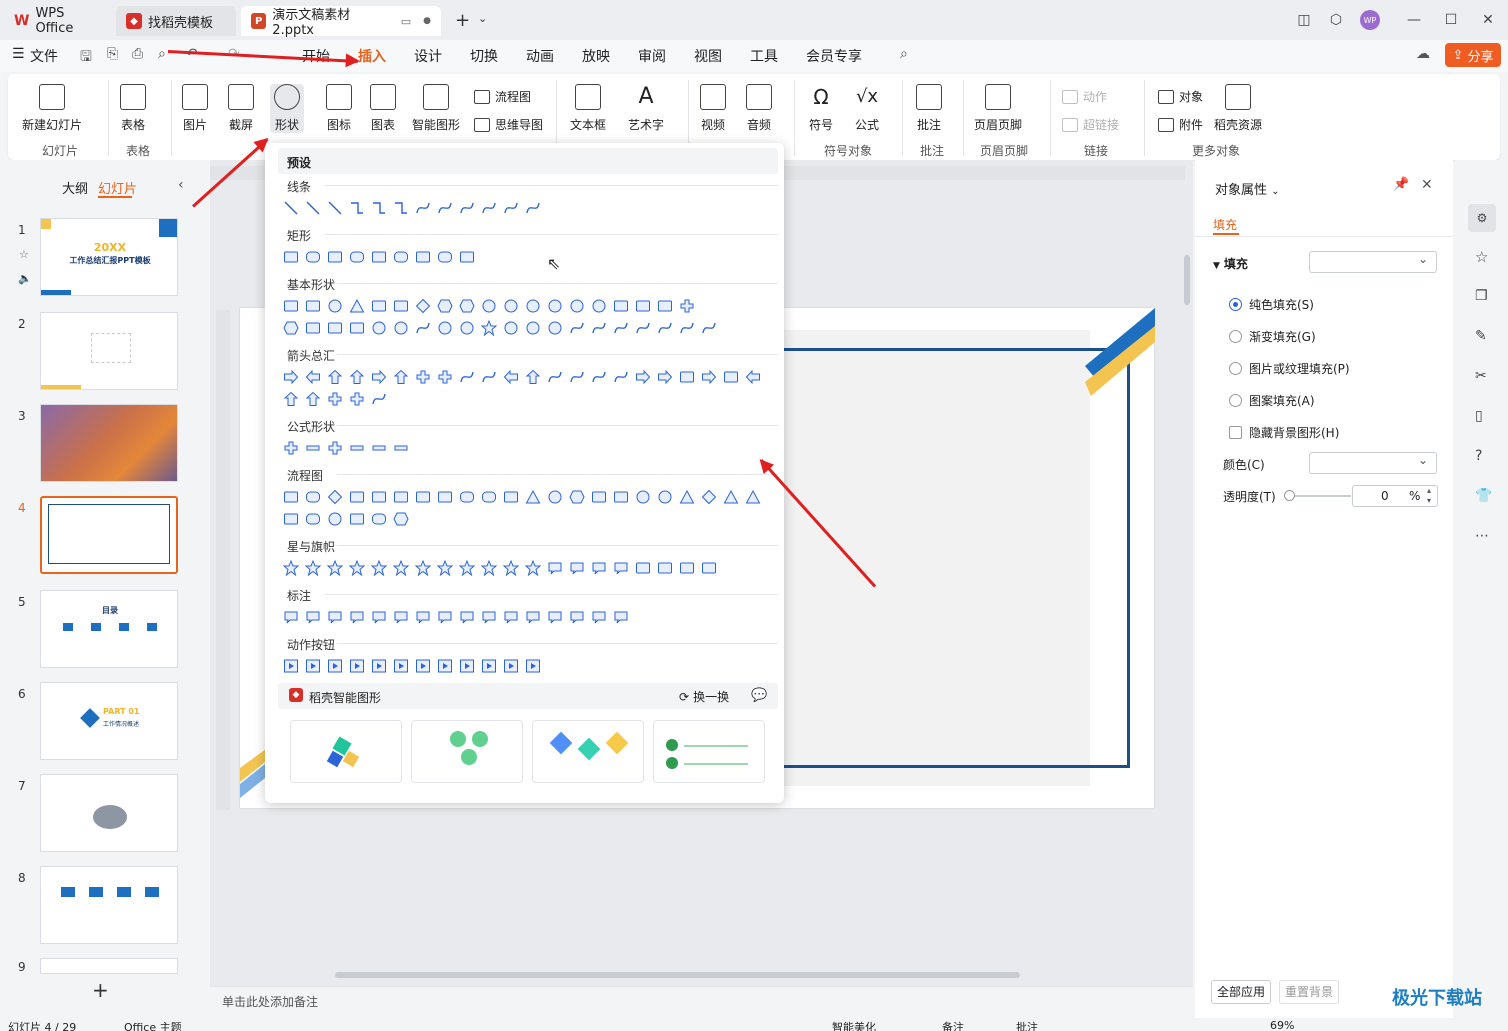 This screenshot has height=1031, width=1508. I want to click on notes-button: 备注, so click(953, 1025).